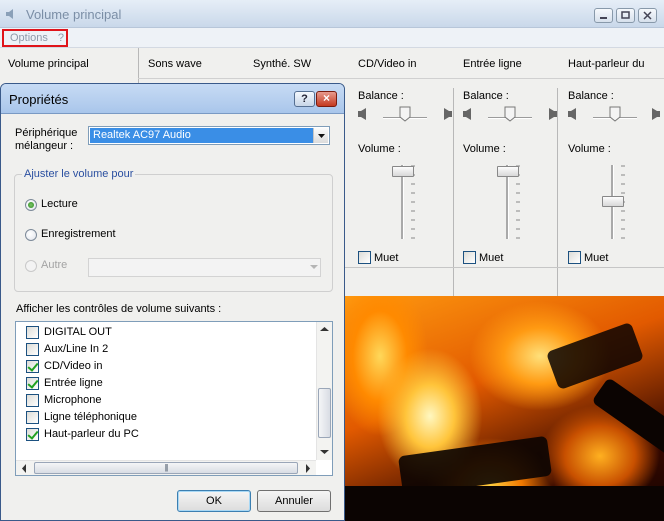  What do you see at coordinates (91, 434) in the screenshot?
I see `list-item-label: Haut-parleur du PC` at bounding box center [91, 434].